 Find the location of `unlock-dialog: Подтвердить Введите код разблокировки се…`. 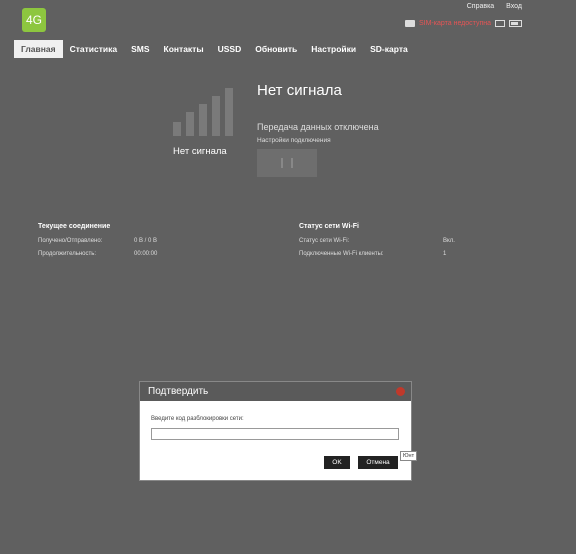

unlock-dialog: Подтвердить Введите код разблокировки се… is located at coordinates (275, 431).